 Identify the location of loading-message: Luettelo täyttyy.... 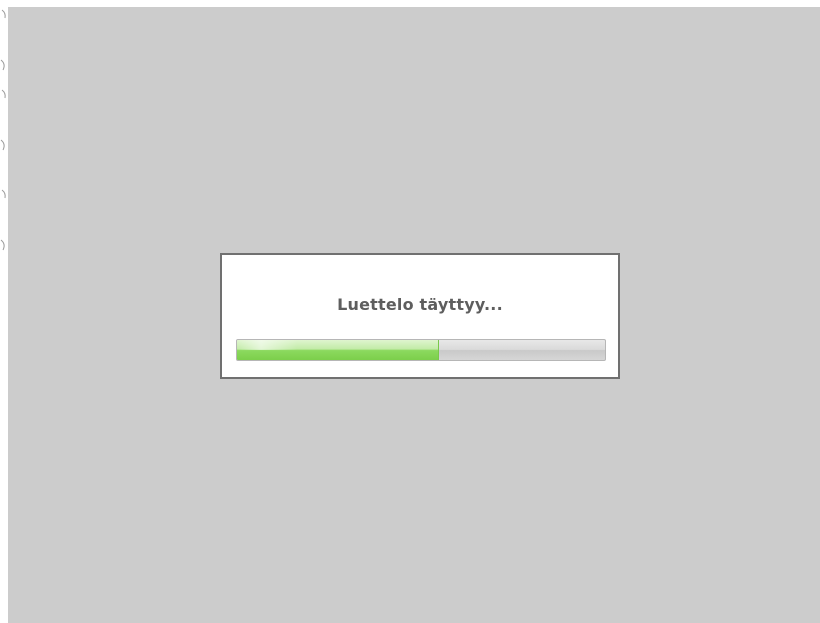
(420, 304).